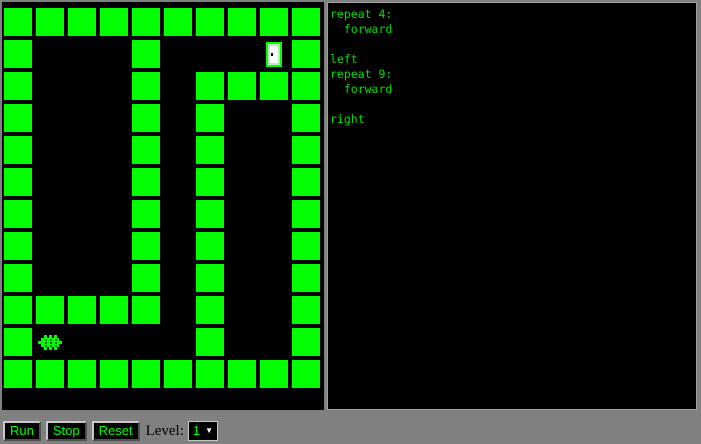  I want to click on run-button: Run, so click(22, 431).